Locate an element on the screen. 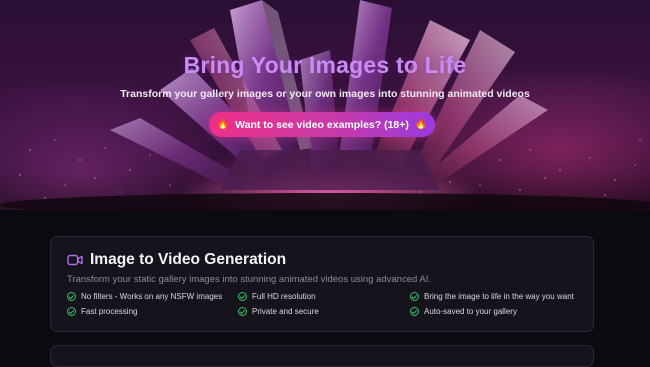 The width and height of the screenshot is (650, 367). feature-item: Full HD resolution is located at coordinates (277, 296).